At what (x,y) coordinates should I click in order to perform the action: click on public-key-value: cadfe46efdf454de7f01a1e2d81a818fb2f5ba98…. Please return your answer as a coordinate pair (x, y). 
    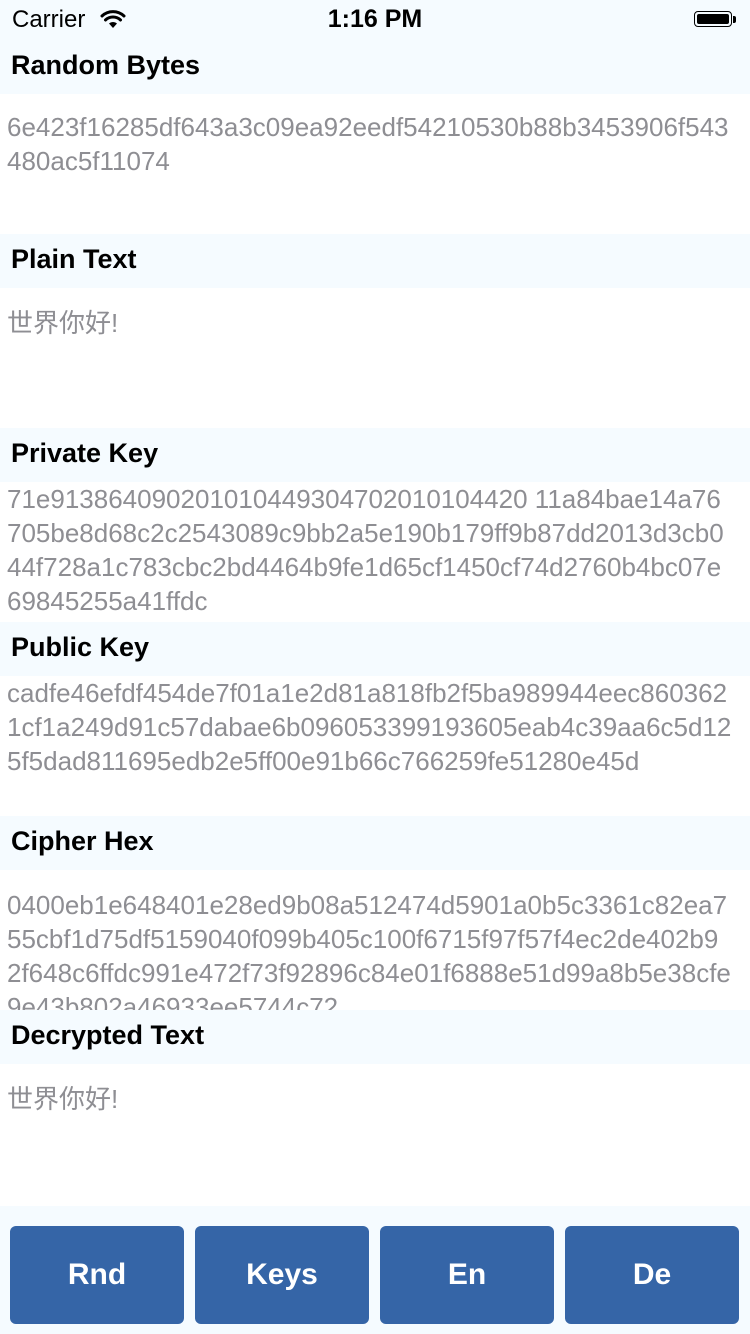
    Looking at the image, I should click on (369, 727).